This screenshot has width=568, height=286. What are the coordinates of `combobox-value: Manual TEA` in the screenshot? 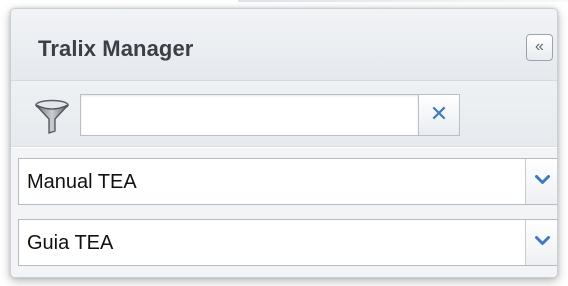 It's located at (82, 182).